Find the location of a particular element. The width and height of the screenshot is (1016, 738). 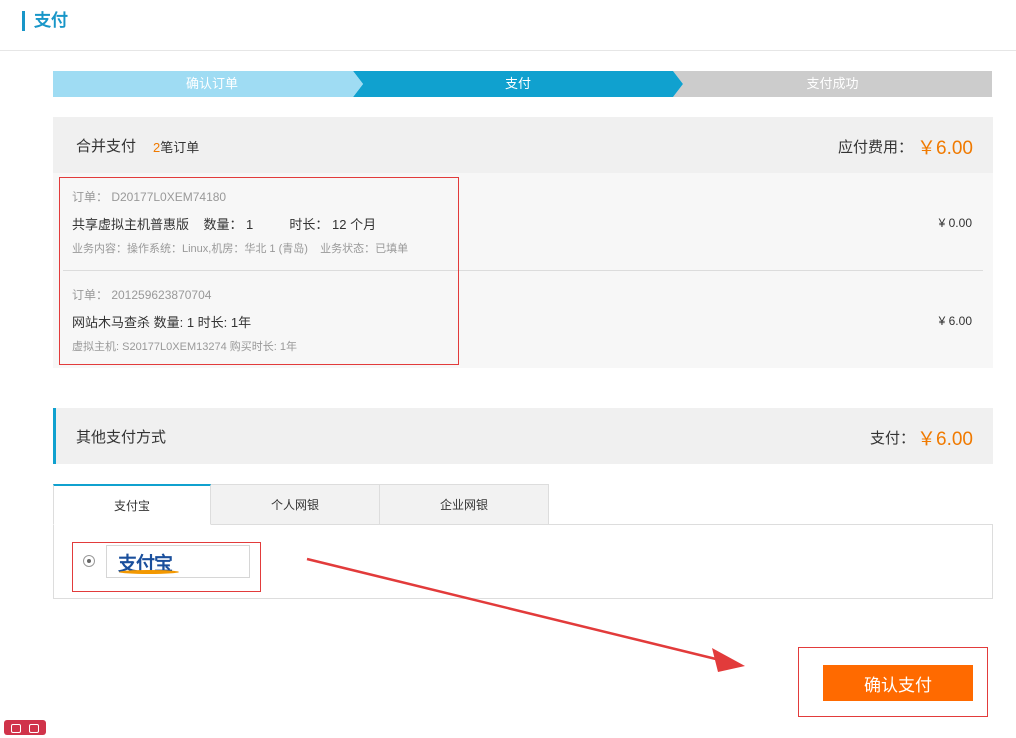

other-payment-title: 其他支付方式 is located at coordinates (121, 437).